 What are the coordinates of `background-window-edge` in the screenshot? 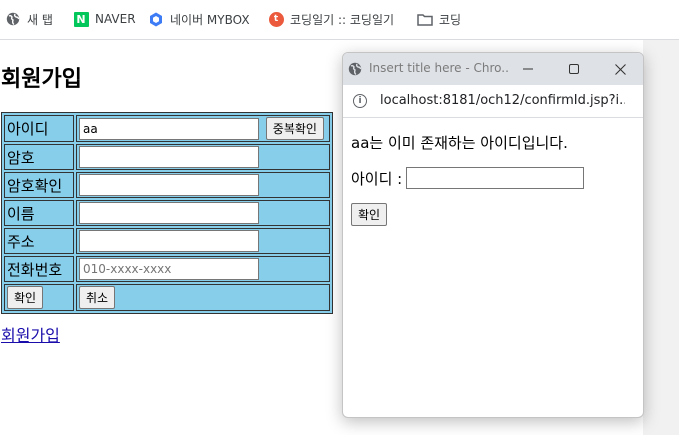 It's located at (661, 237).